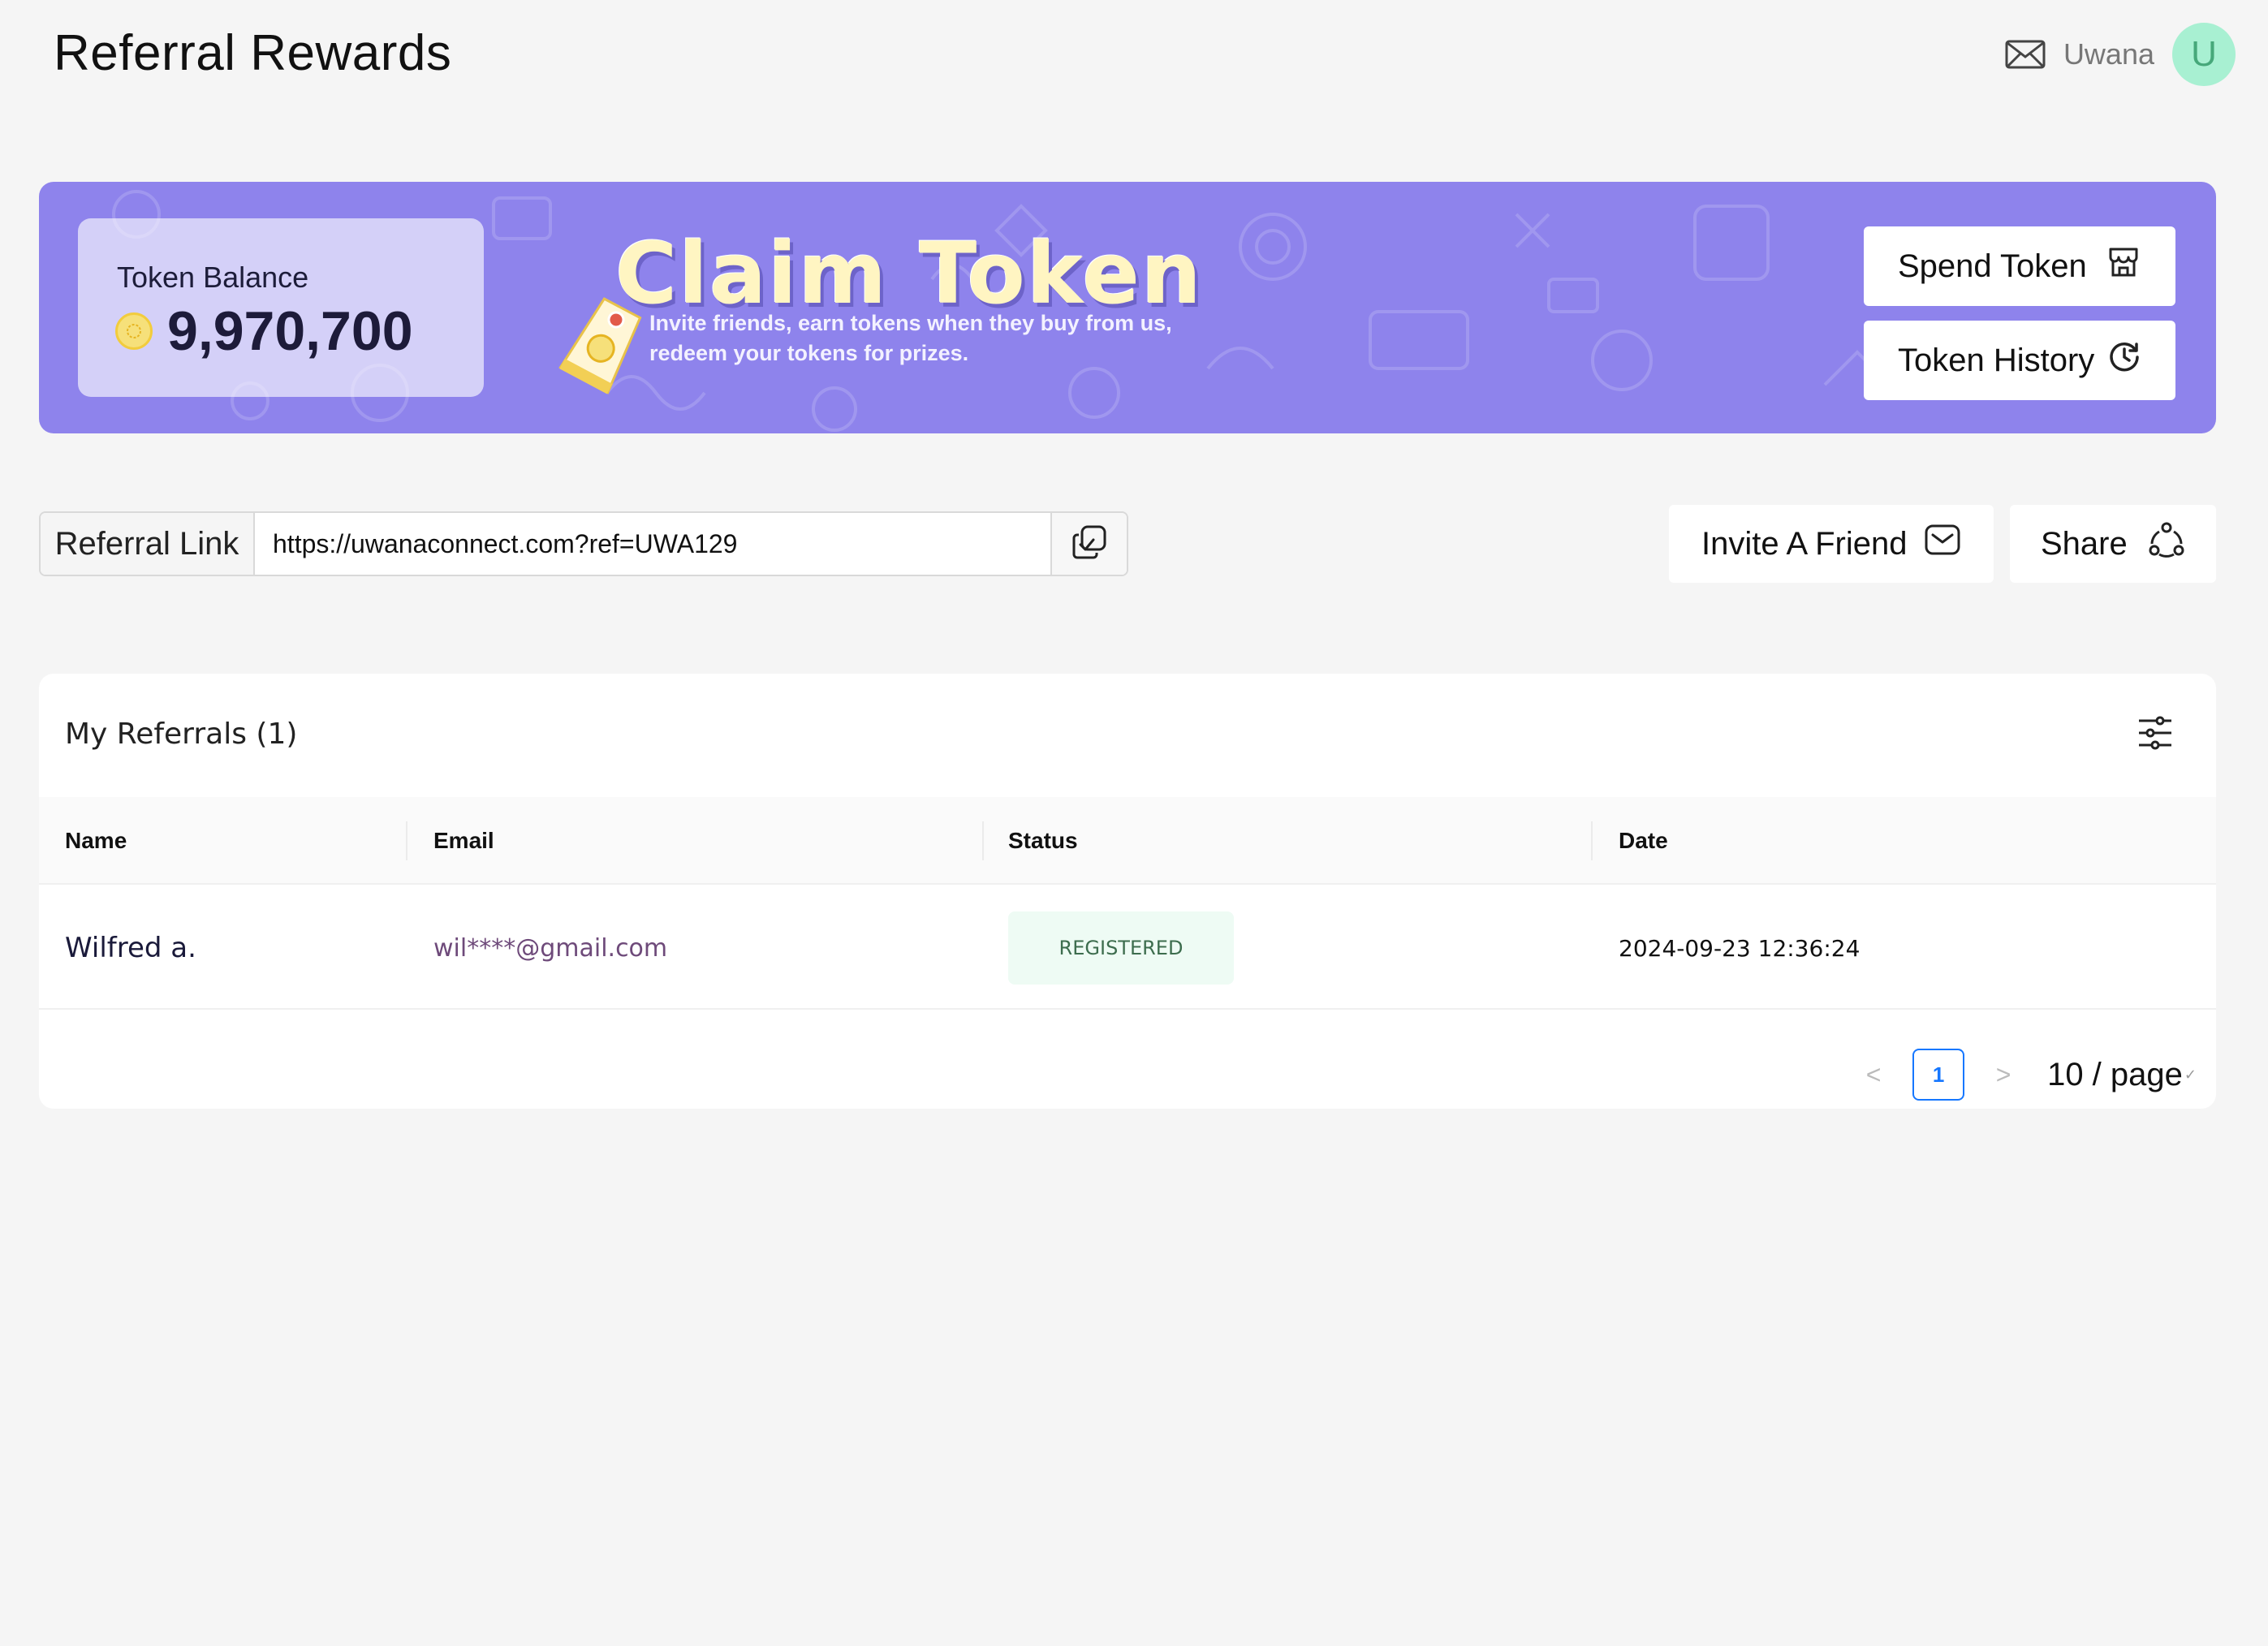  Describe the element at coordinates (1643, 841) in the screenshot. I see `column-header-date: Date` at that location.